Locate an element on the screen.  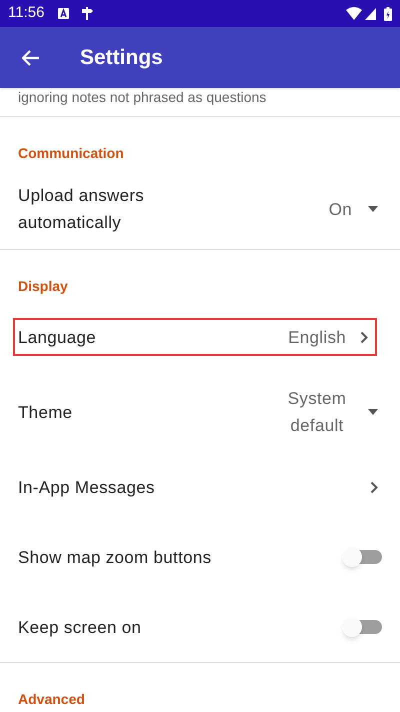
preference-title: Theme is located at coordinates (45, 413).